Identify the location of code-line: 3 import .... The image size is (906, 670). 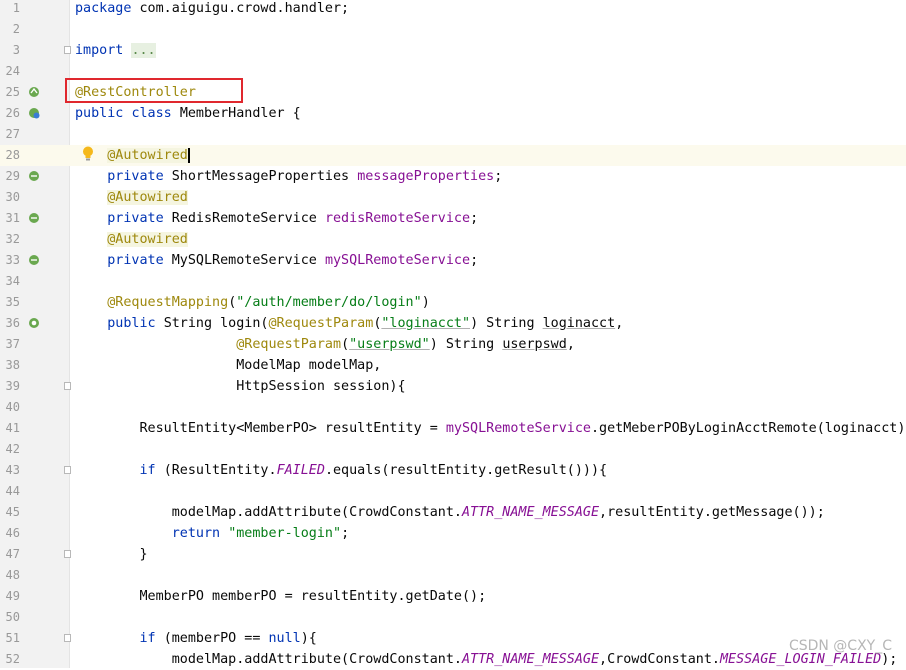
(453, 50).